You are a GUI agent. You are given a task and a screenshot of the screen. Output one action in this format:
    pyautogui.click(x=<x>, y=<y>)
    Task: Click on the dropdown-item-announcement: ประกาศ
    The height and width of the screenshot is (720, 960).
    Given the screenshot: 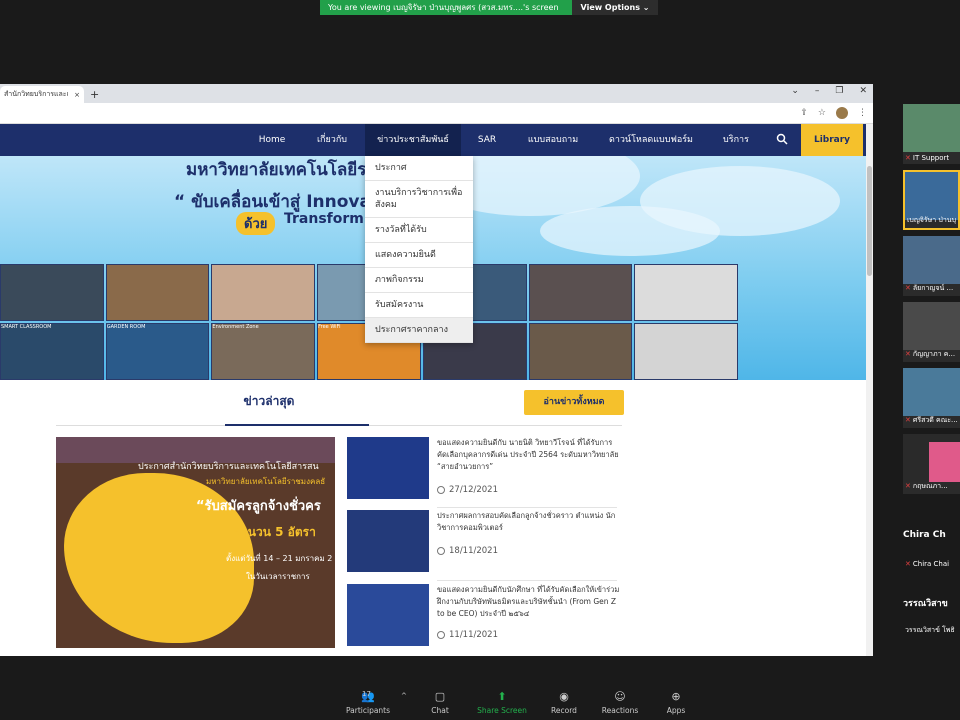 What is the action you would take?
    pyautogui.click(x=419, y=168)
    